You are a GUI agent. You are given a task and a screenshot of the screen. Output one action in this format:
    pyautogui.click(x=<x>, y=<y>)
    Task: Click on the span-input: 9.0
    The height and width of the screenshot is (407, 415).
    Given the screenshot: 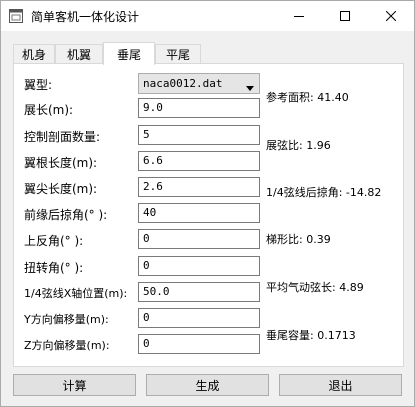 What is the action you would take?
    pyautogui.click(x=199, y=108)
    